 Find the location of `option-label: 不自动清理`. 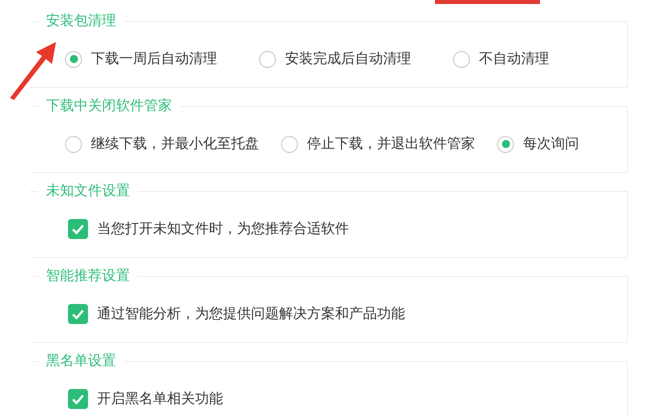

option-label: 不自动清理 is located at coordinates (514, 59).